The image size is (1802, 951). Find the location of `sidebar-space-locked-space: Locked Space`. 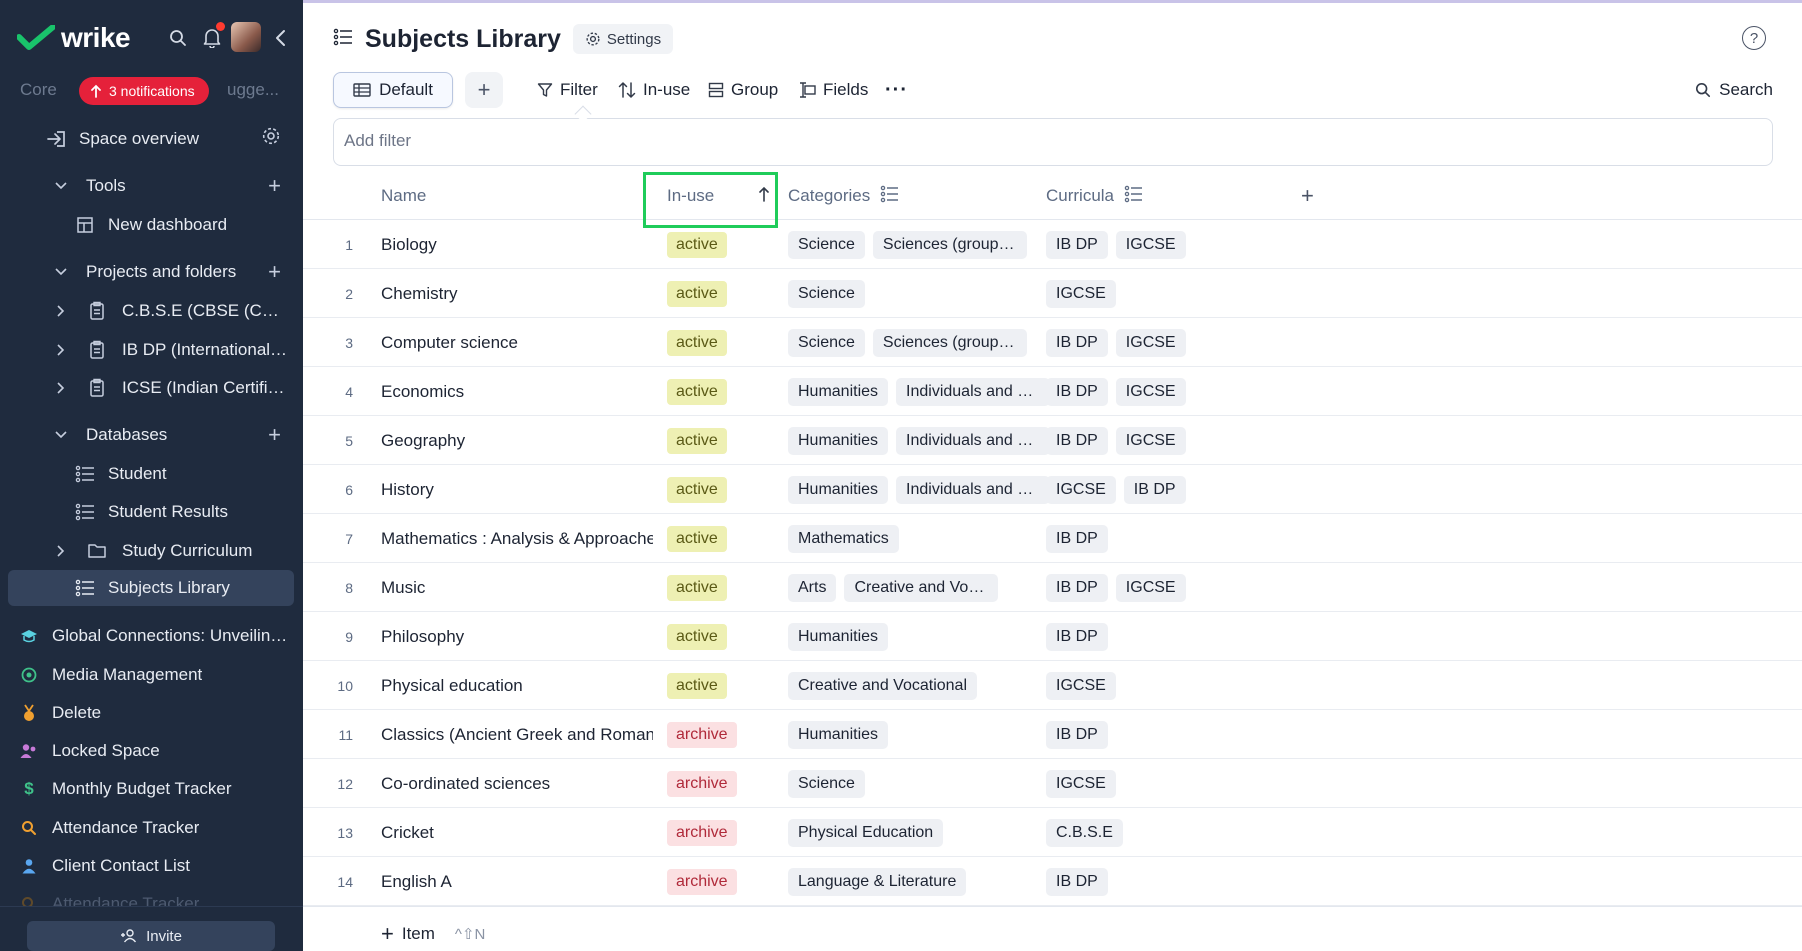

sidebar-space-locked-space: Locked Space is located at coordinates (151, 751).